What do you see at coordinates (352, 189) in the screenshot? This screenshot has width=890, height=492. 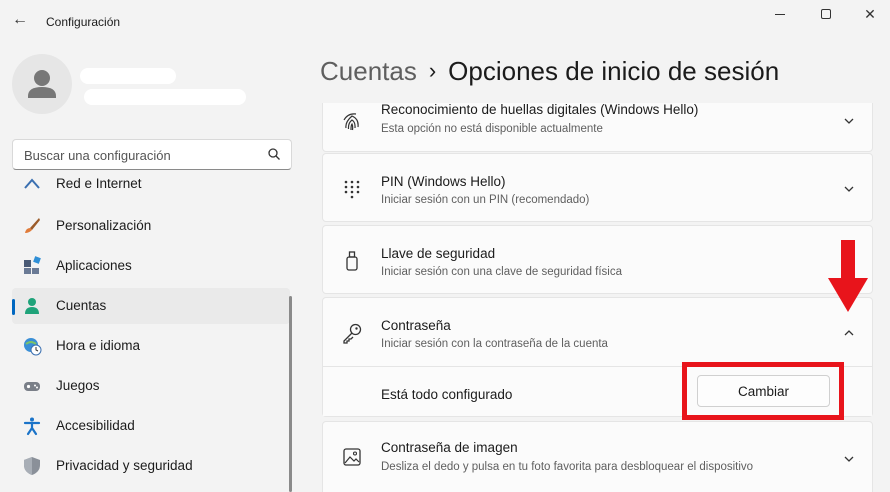 I see `pin-keypad-icon` at bounding box center [352, 189].